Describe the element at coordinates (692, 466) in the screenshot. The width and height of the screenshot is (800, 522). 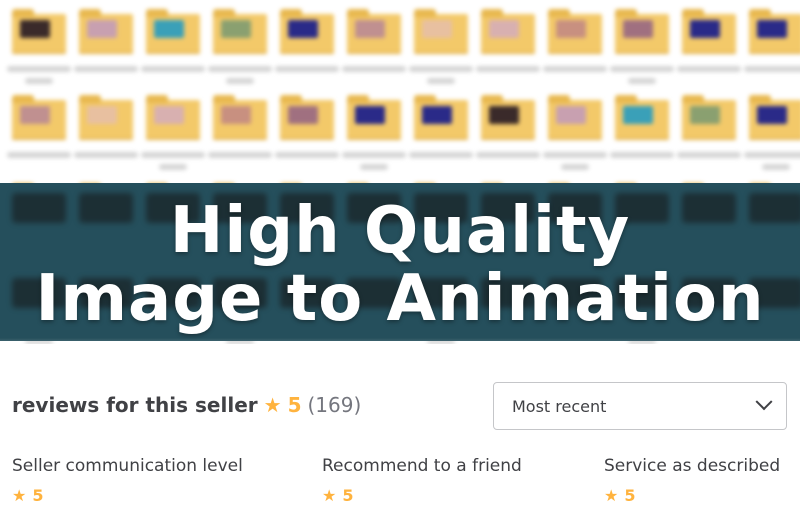
I see `metric-label: Service as described` at that location.